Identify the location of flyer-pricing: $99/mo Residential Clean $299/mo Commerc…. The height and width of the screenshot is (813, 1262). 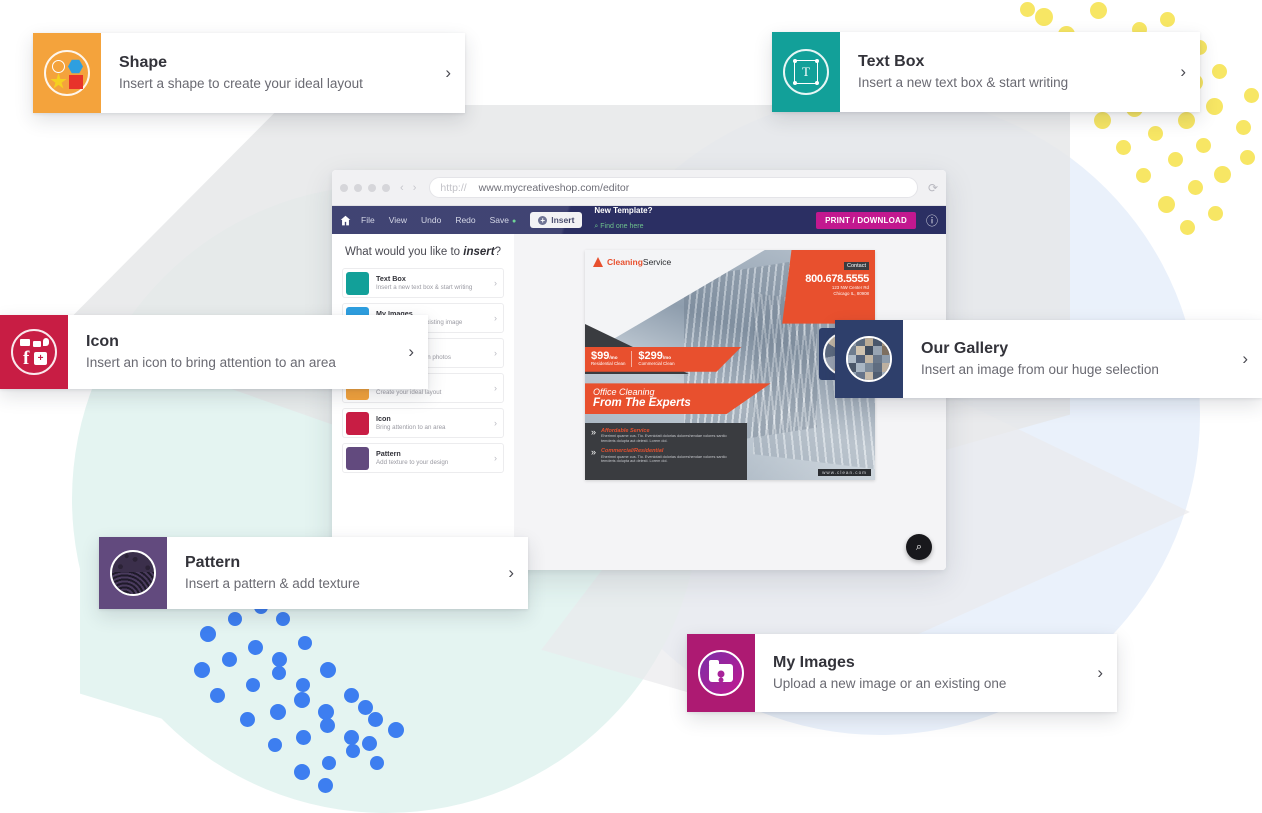
(663, 359).